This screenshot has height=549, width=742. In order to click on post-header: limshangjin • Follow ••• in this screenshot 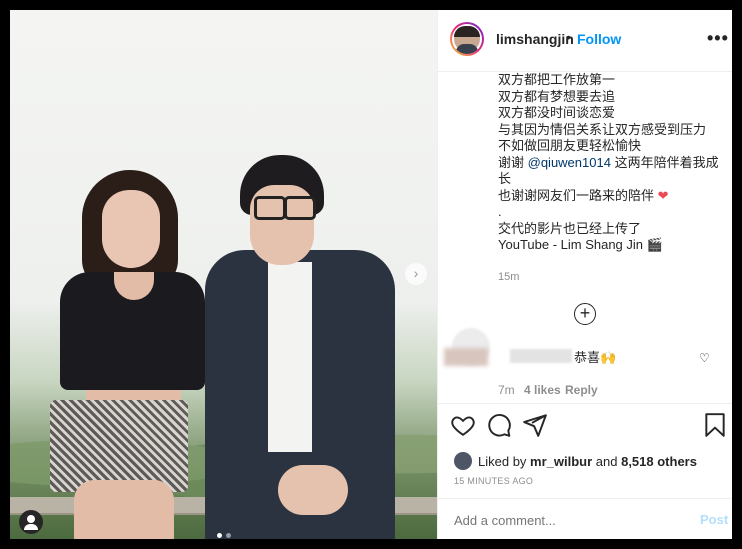, I will do `click(585, 41)`.